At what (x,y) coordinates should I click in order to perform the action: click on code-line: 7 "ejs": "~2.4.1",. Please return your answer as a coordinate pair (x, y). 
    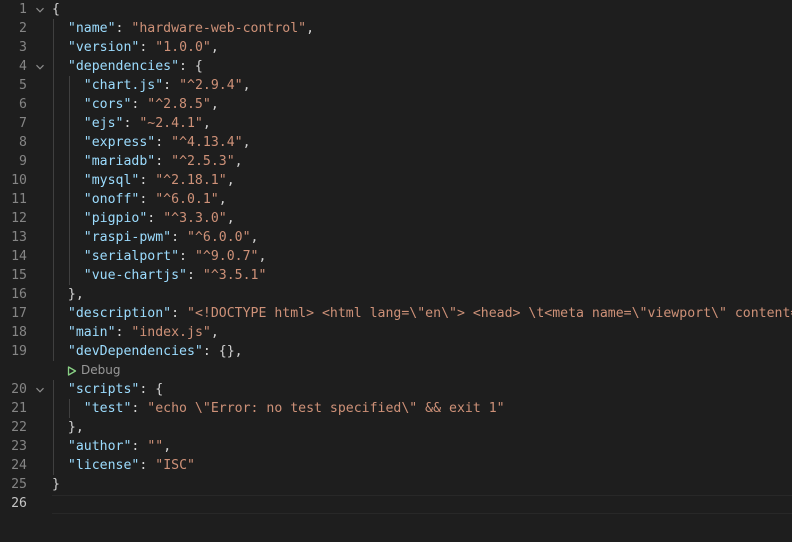
    Looking at the image, I should click on (396, 123).